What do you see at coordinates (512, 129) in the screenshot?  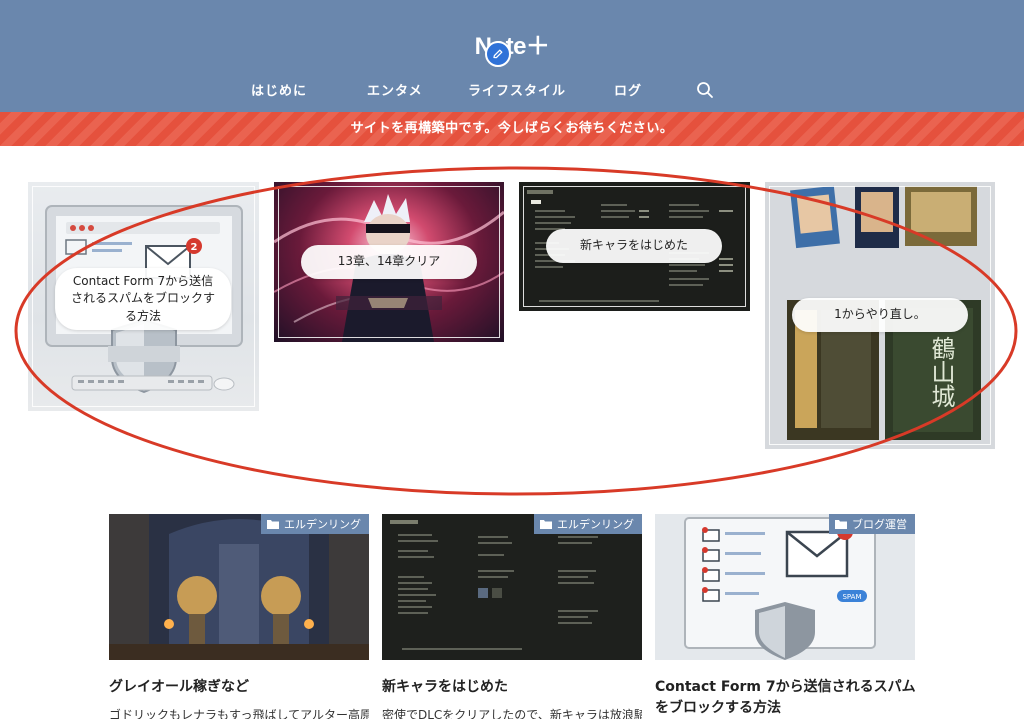 I see `notice-bar: サイトを再構築中です。今しばらくお待ちください。` at bounding box center [512, 129].